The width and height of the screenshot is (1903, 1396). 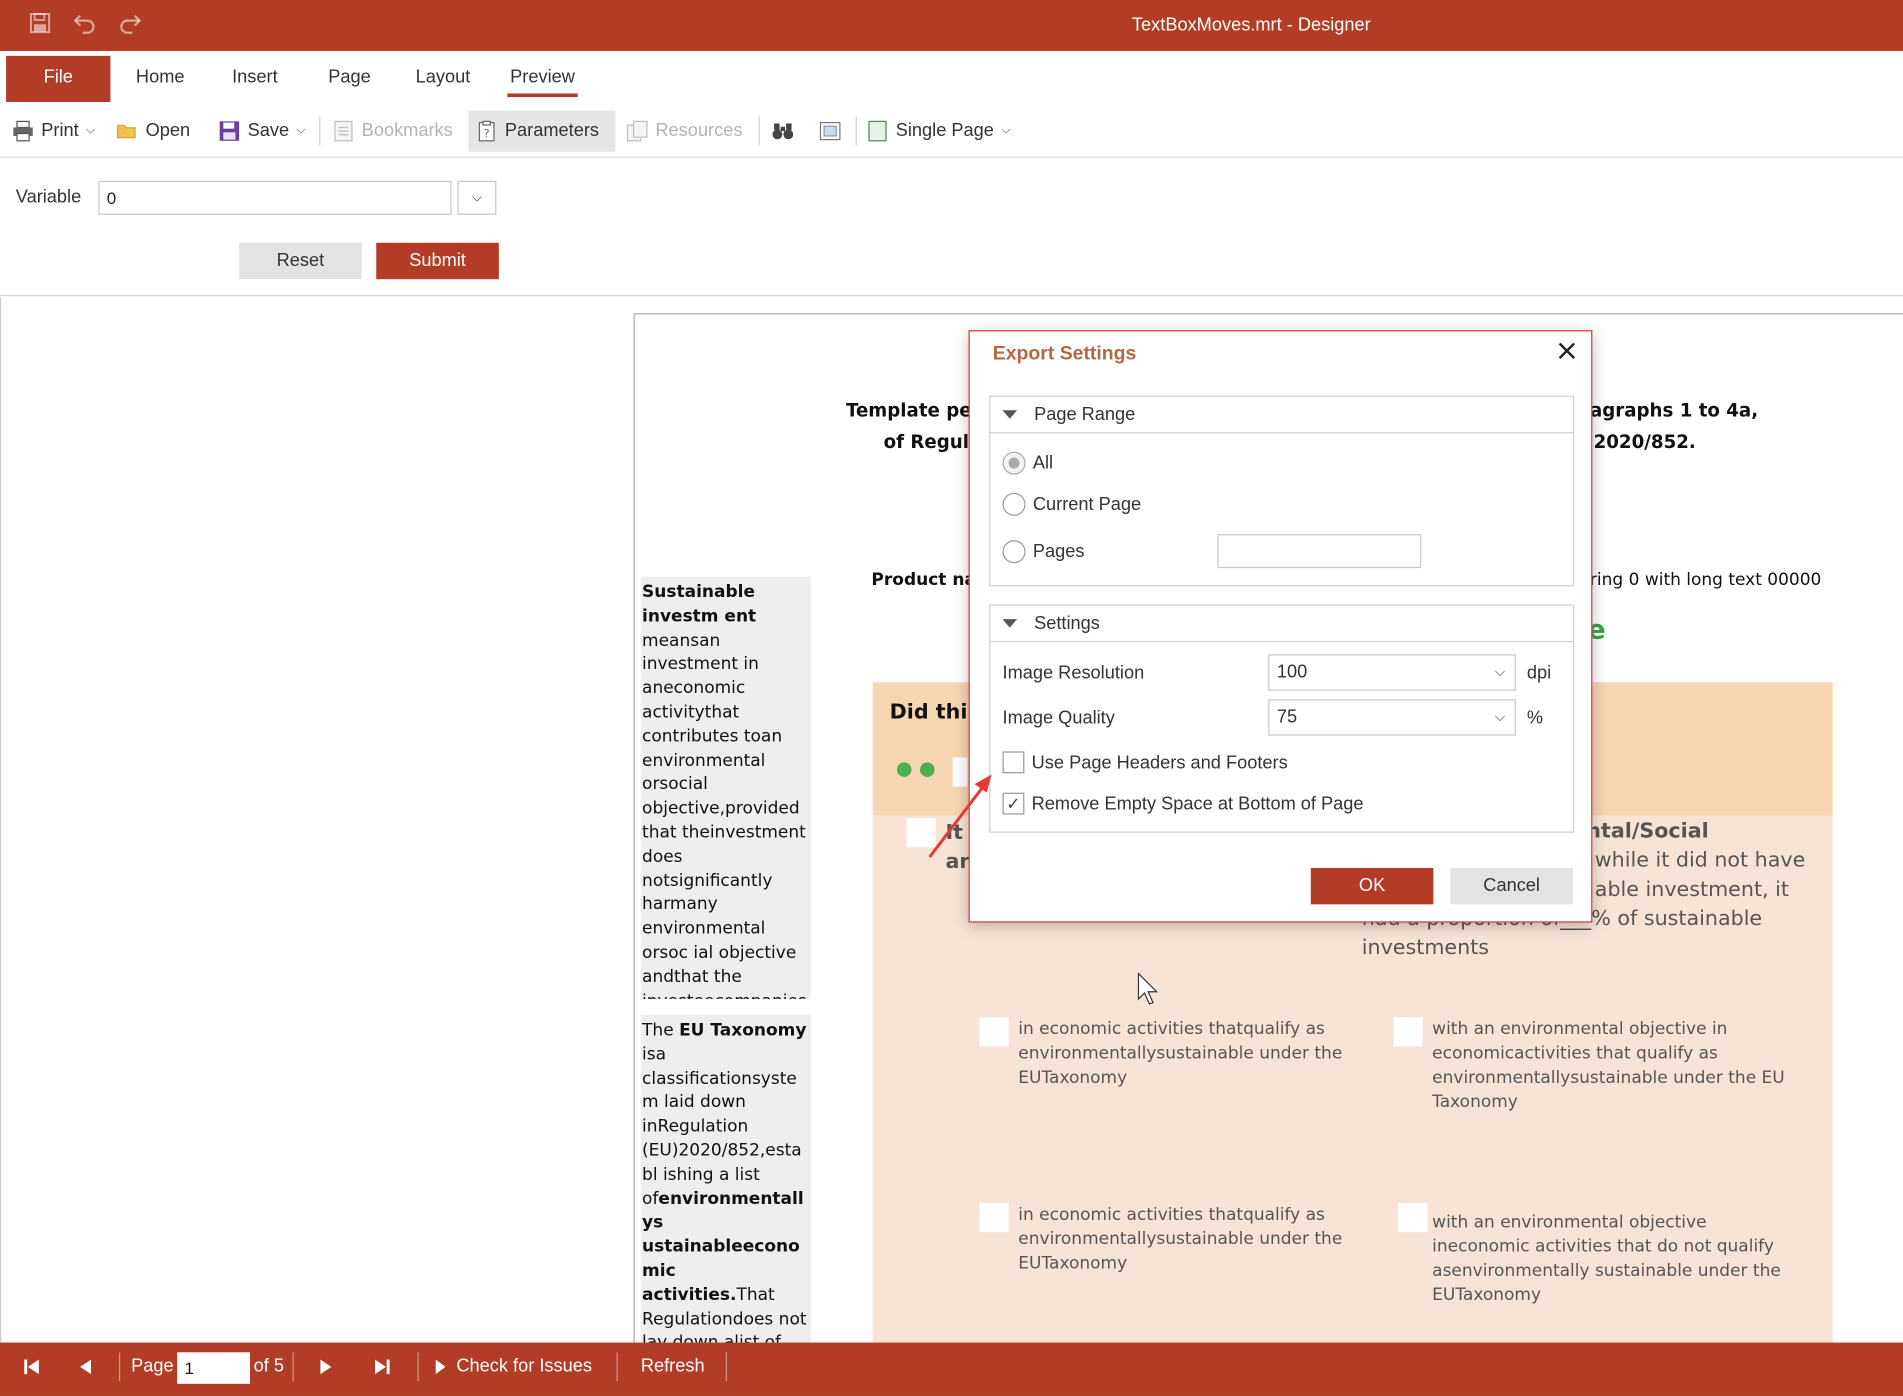 I want to click on ok-button: OK, so click(x=1372, y=886).